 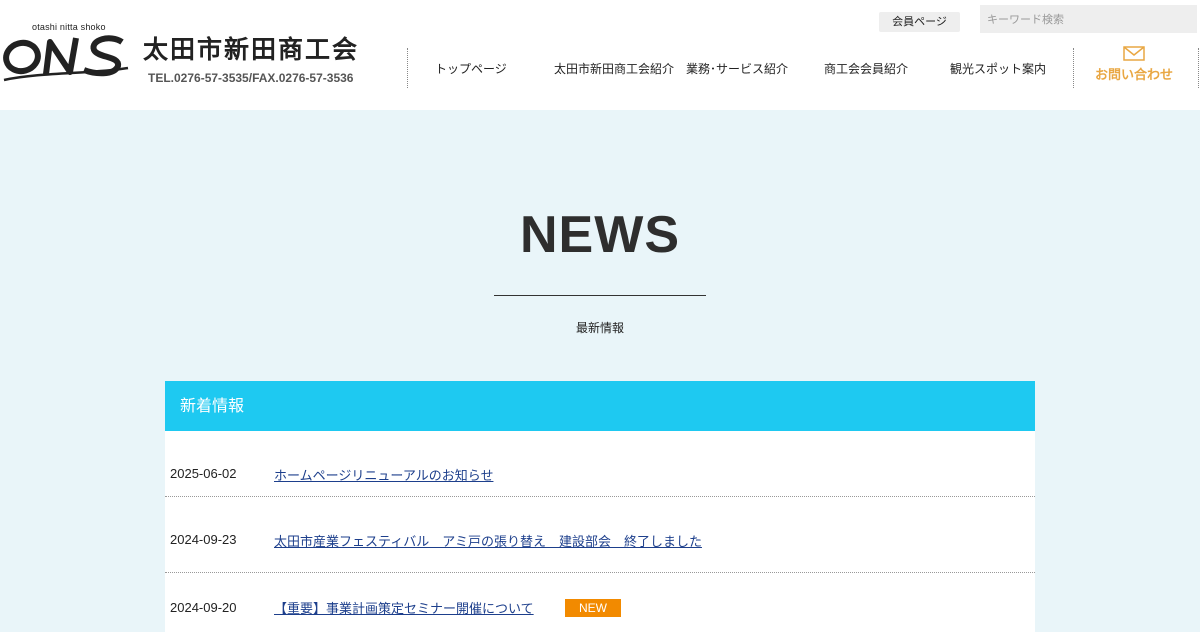 What do you see at coordinates (1088, 19) in the screenshot?
I see `search-input` at bounding box center [1088, 19].